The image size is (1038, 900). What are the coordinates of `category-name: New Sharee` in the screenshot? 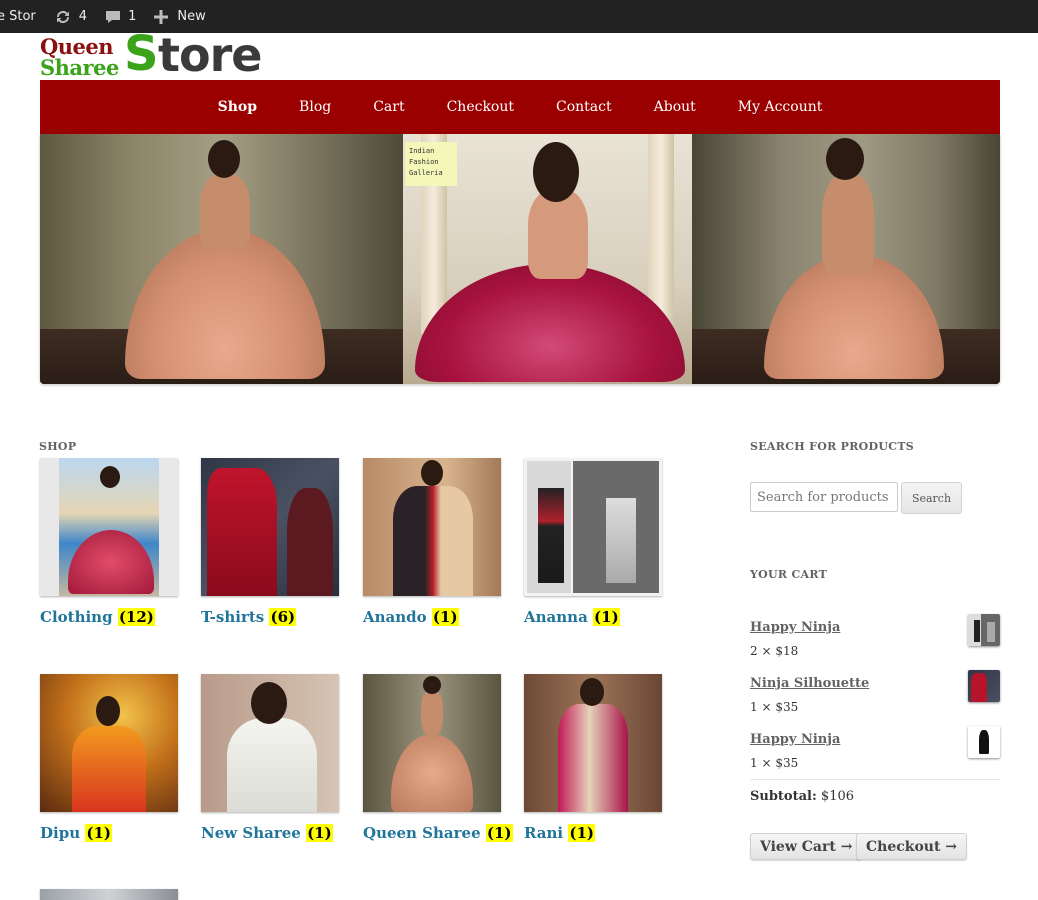 It's located at (251, 833).